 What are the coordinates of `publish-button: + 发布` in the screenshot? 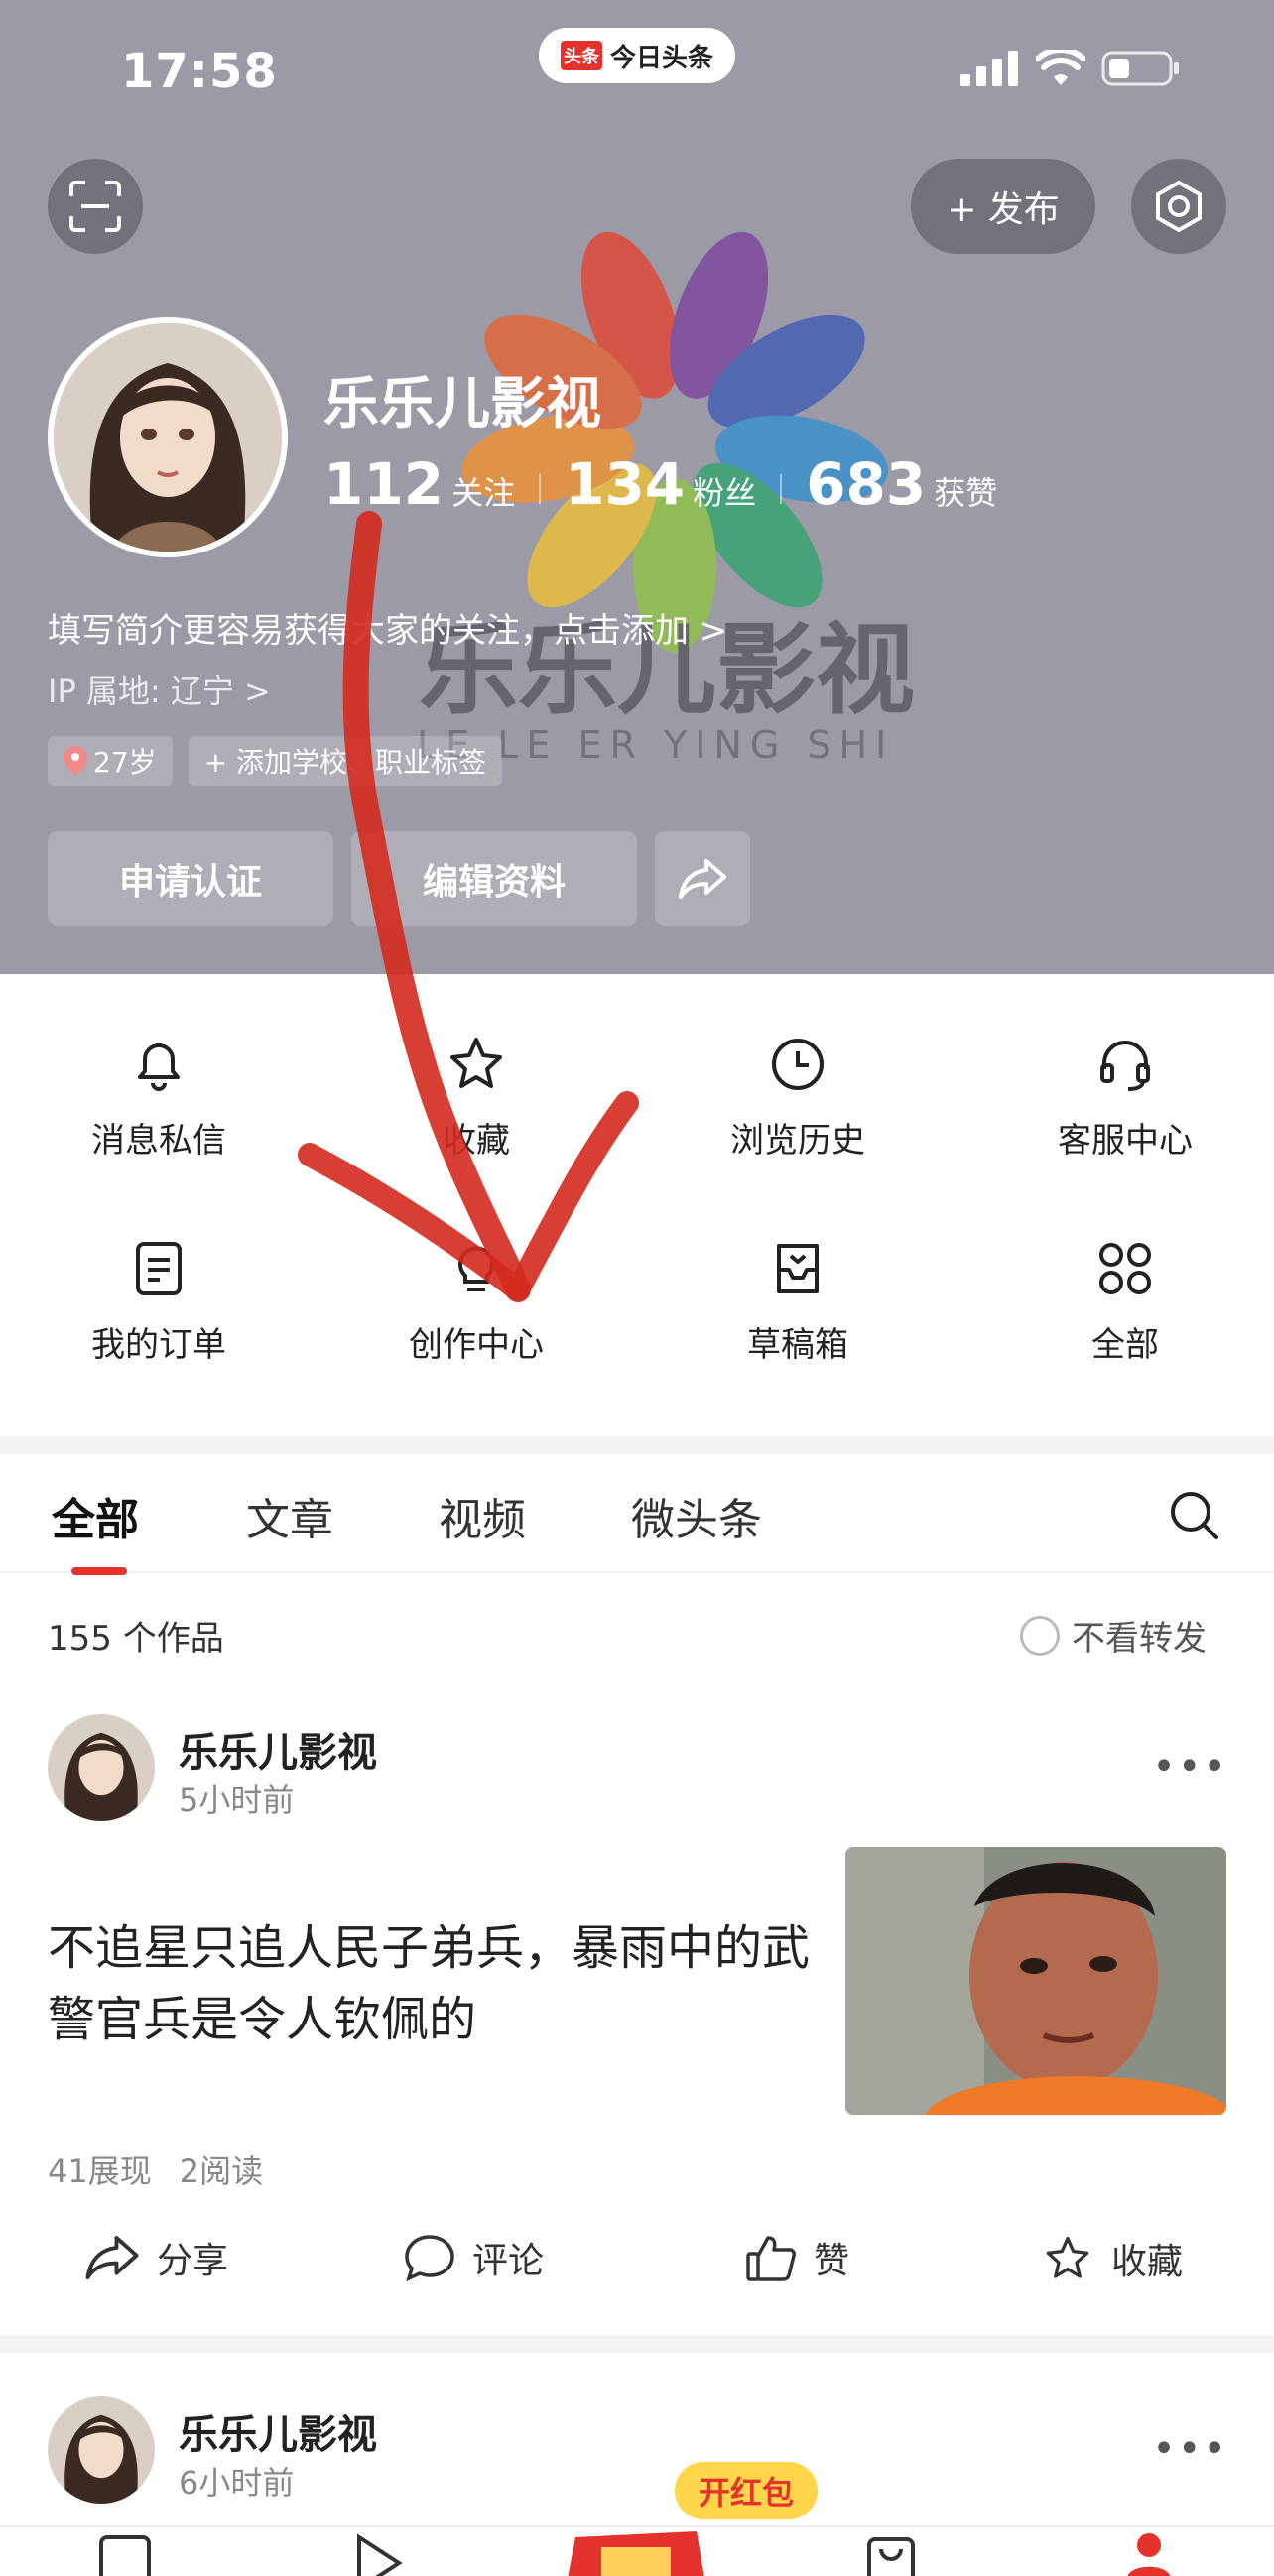 It's located at (1003, 206).